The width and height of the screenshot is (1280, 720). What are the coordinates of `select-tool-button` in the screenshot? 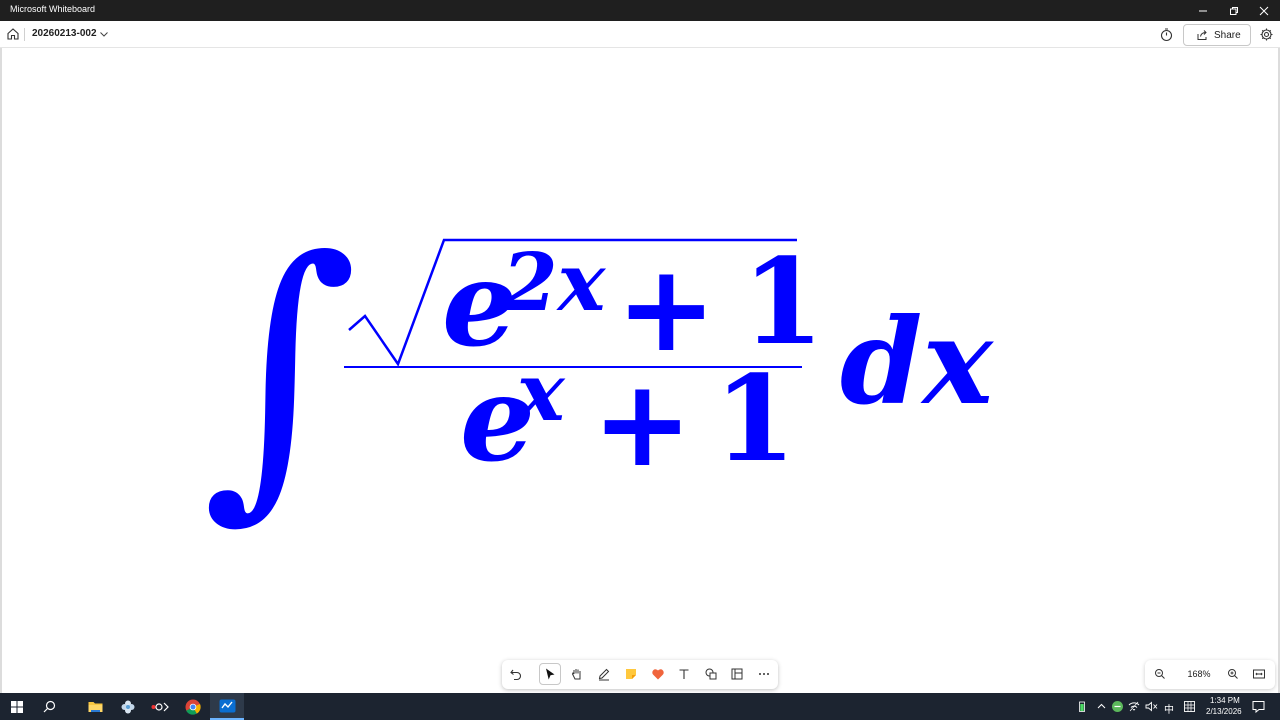 It's located at (550, 674).